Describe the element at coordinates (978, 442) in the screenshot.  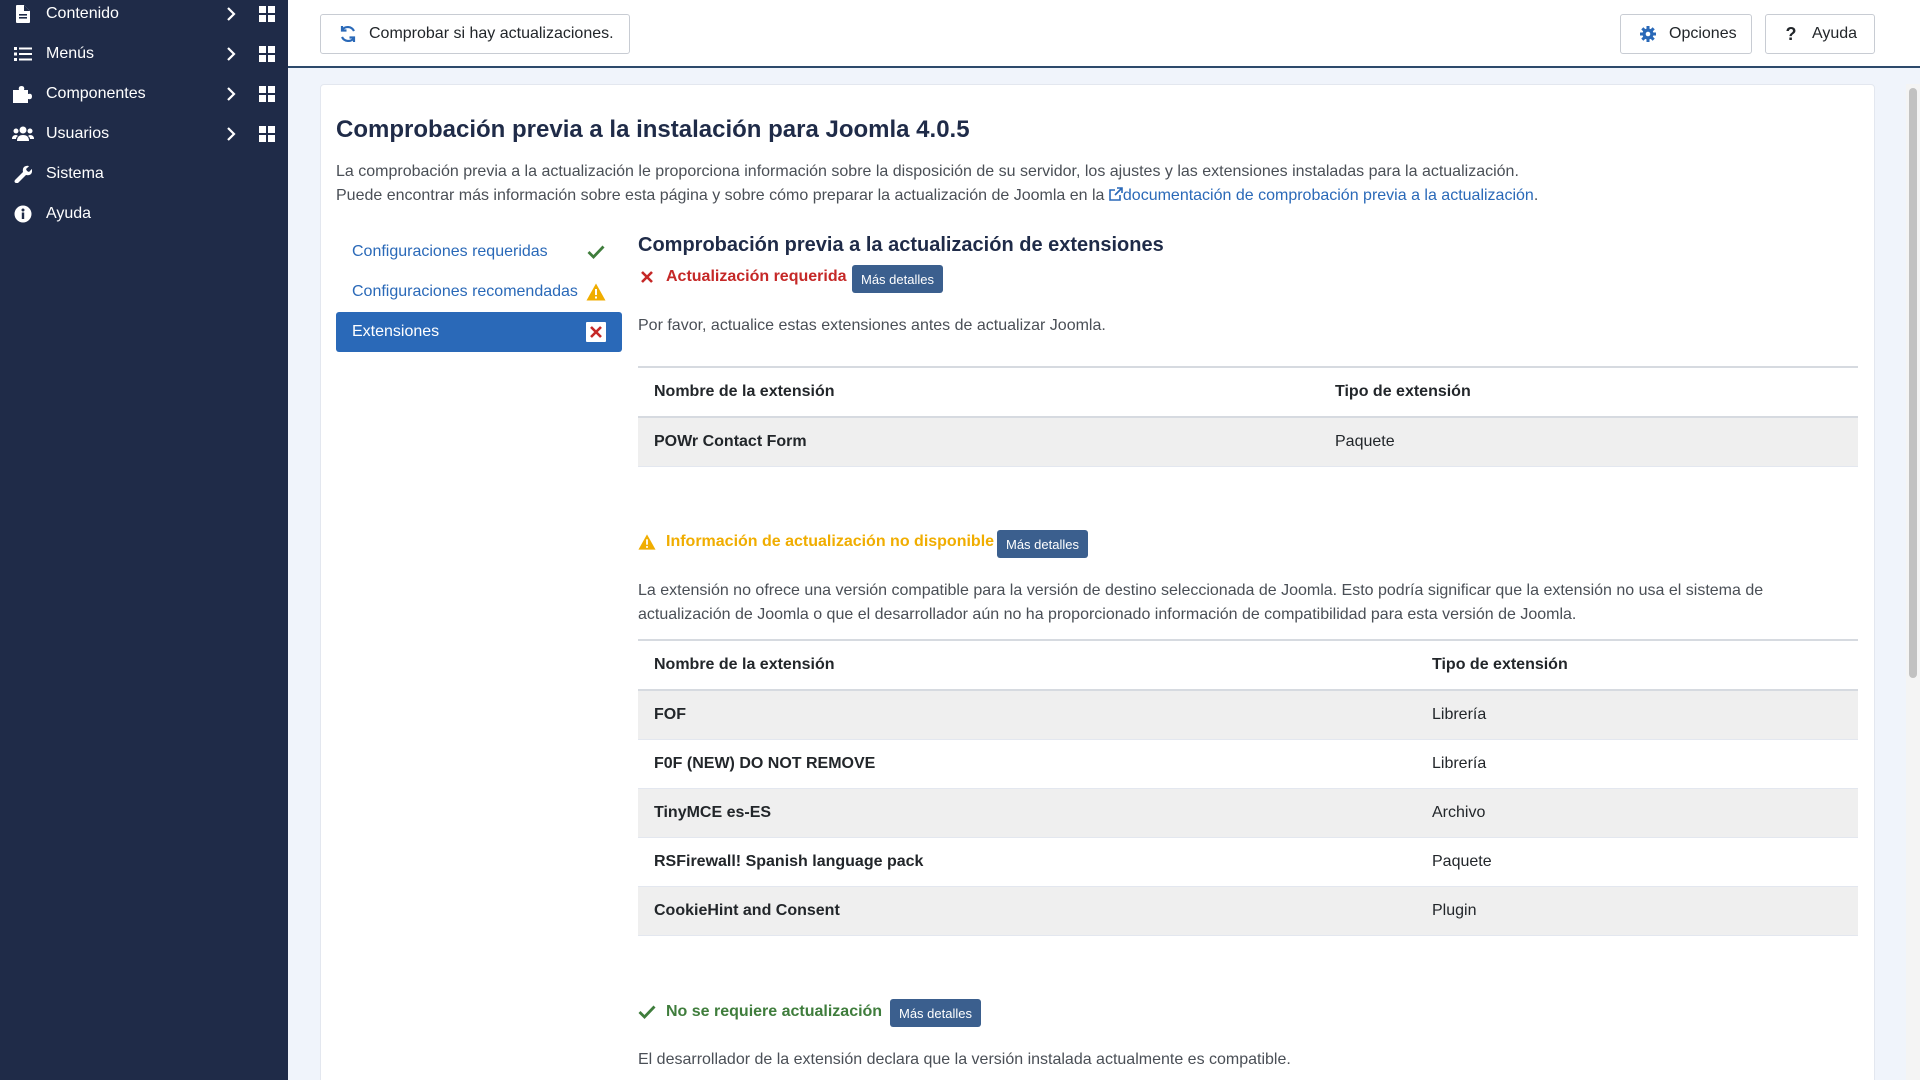
I see `extension-name: POWr Contact Form` at that location.